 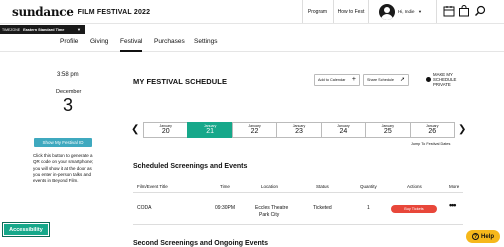 What do you see at coordinates (387, 12) in the screenshot?
I see `avatar` at bounding box center [387, 12].